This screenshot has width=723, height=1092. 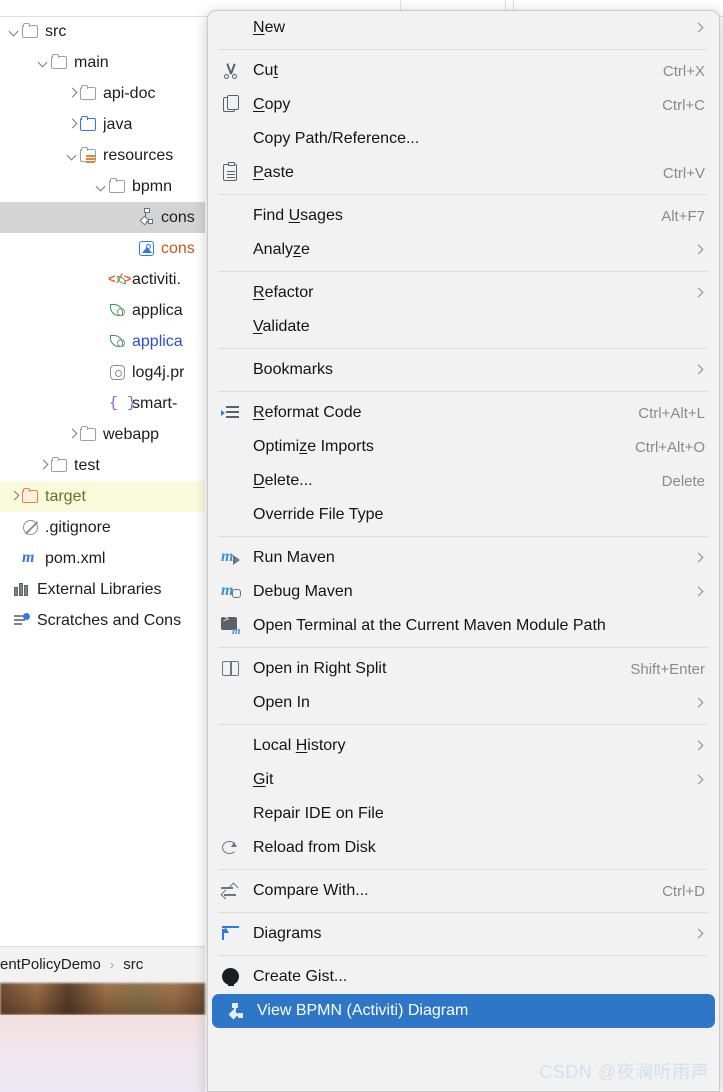 What do you see at coordinates (463, 370) in the screenshot?
I see `menu-item-bookmarks: Bookmarks` at bounding box center [463, 370].